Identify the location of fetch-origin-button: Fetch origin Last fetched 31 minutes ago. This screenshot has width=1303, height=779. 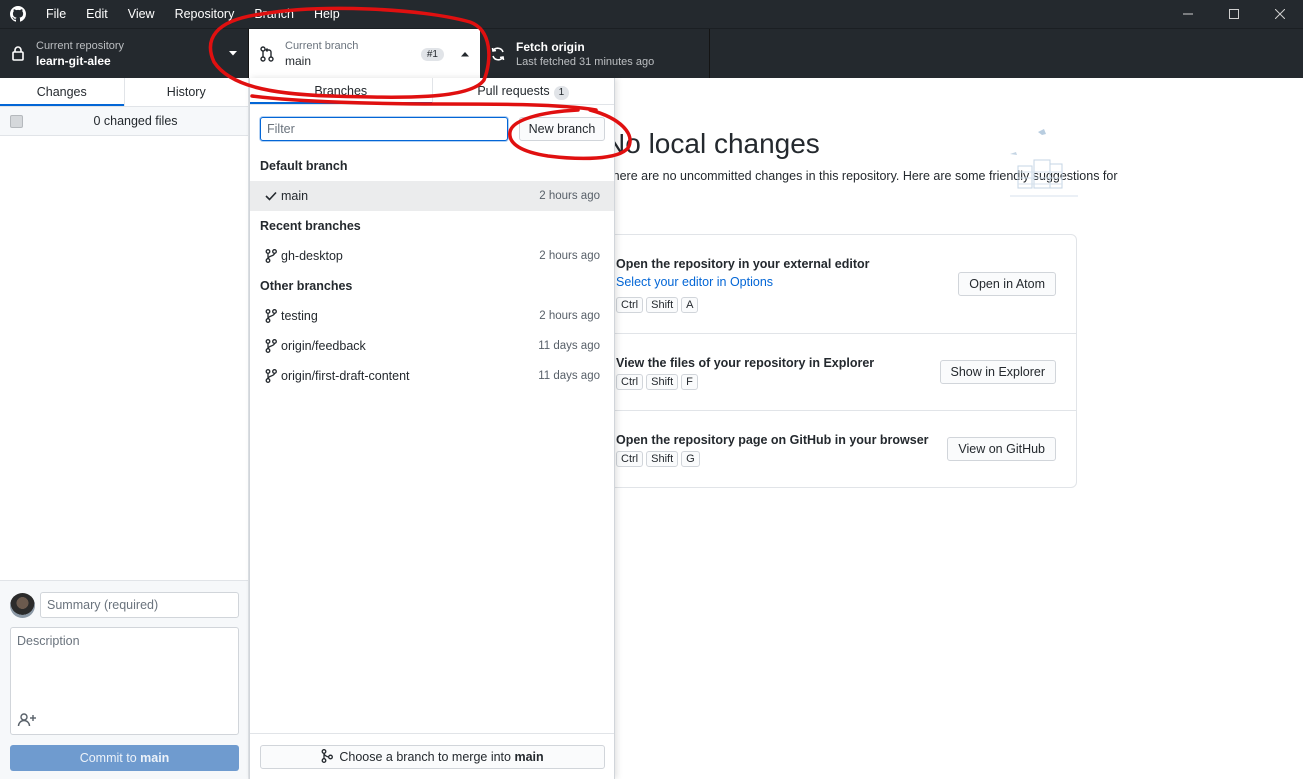
(595, 53).